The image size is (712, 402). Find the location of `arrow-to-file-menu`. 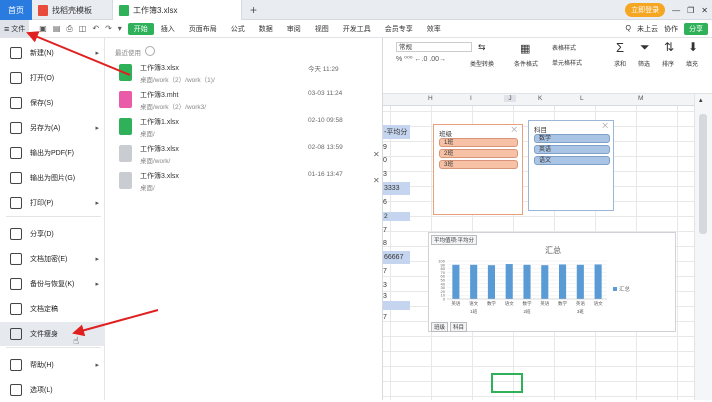

arrow-to-file-menu is located at coordinates (78, 53).